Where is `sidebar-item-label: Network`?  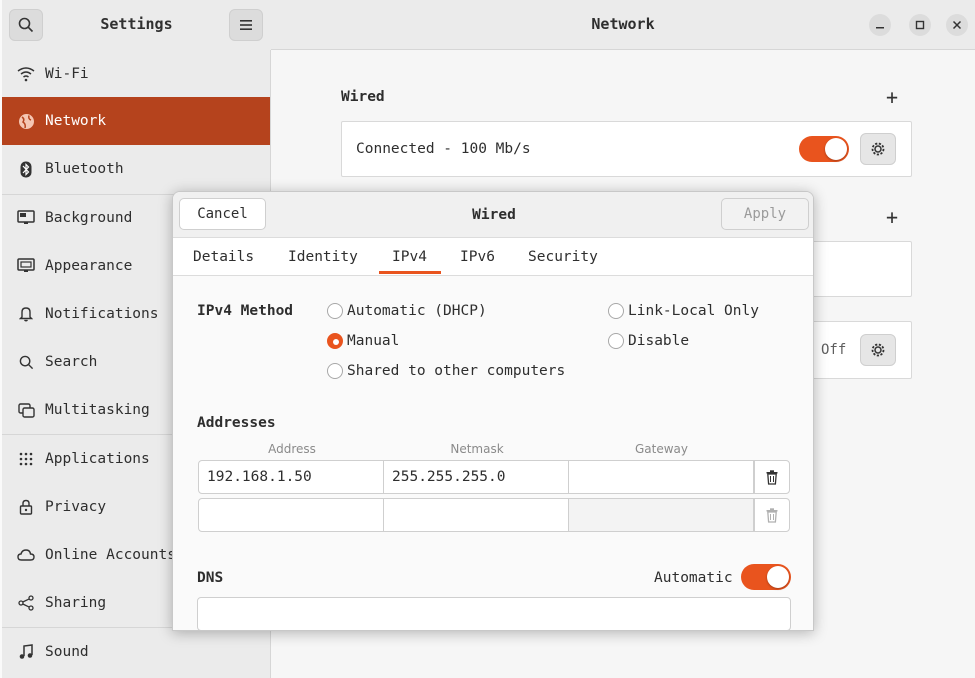 sidebar-item-label: Network is located at coordinates (76, 121).